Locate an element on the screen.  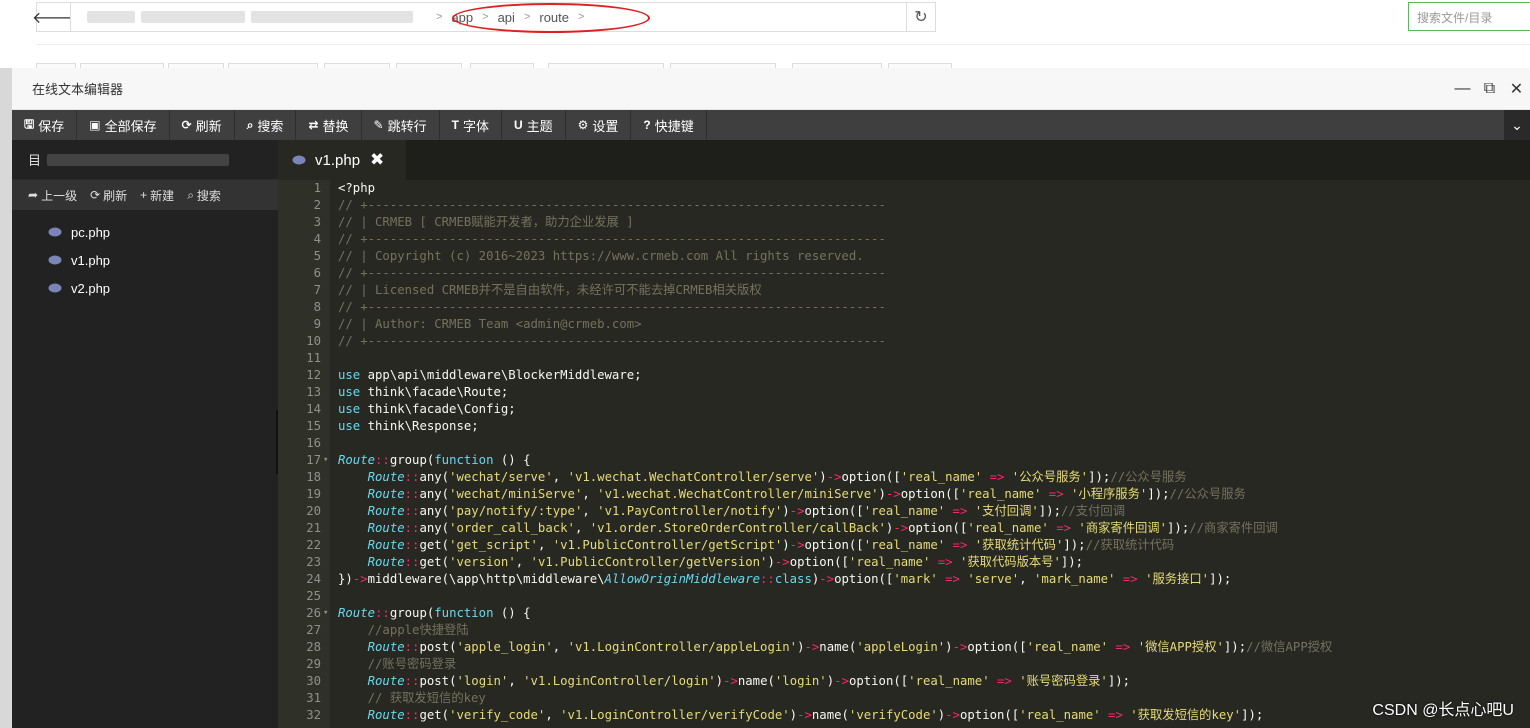
code-line: 26 ▾ Route::group(function () { is located at coordinates (904, 613).